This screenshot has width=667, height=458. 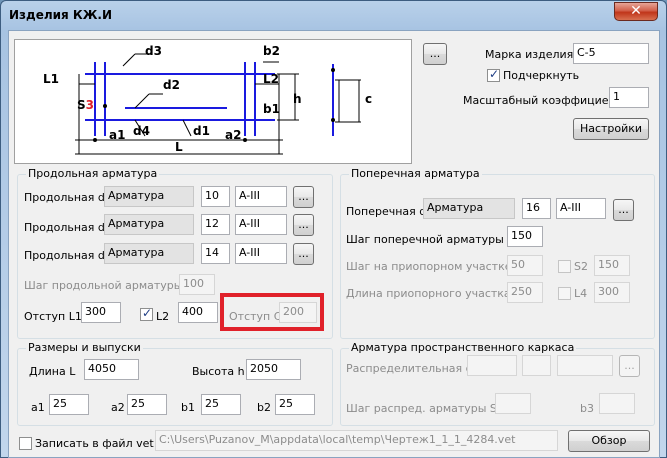 I want to click on longitudinal-d2-class: A-III, so click(x=261, y=224).